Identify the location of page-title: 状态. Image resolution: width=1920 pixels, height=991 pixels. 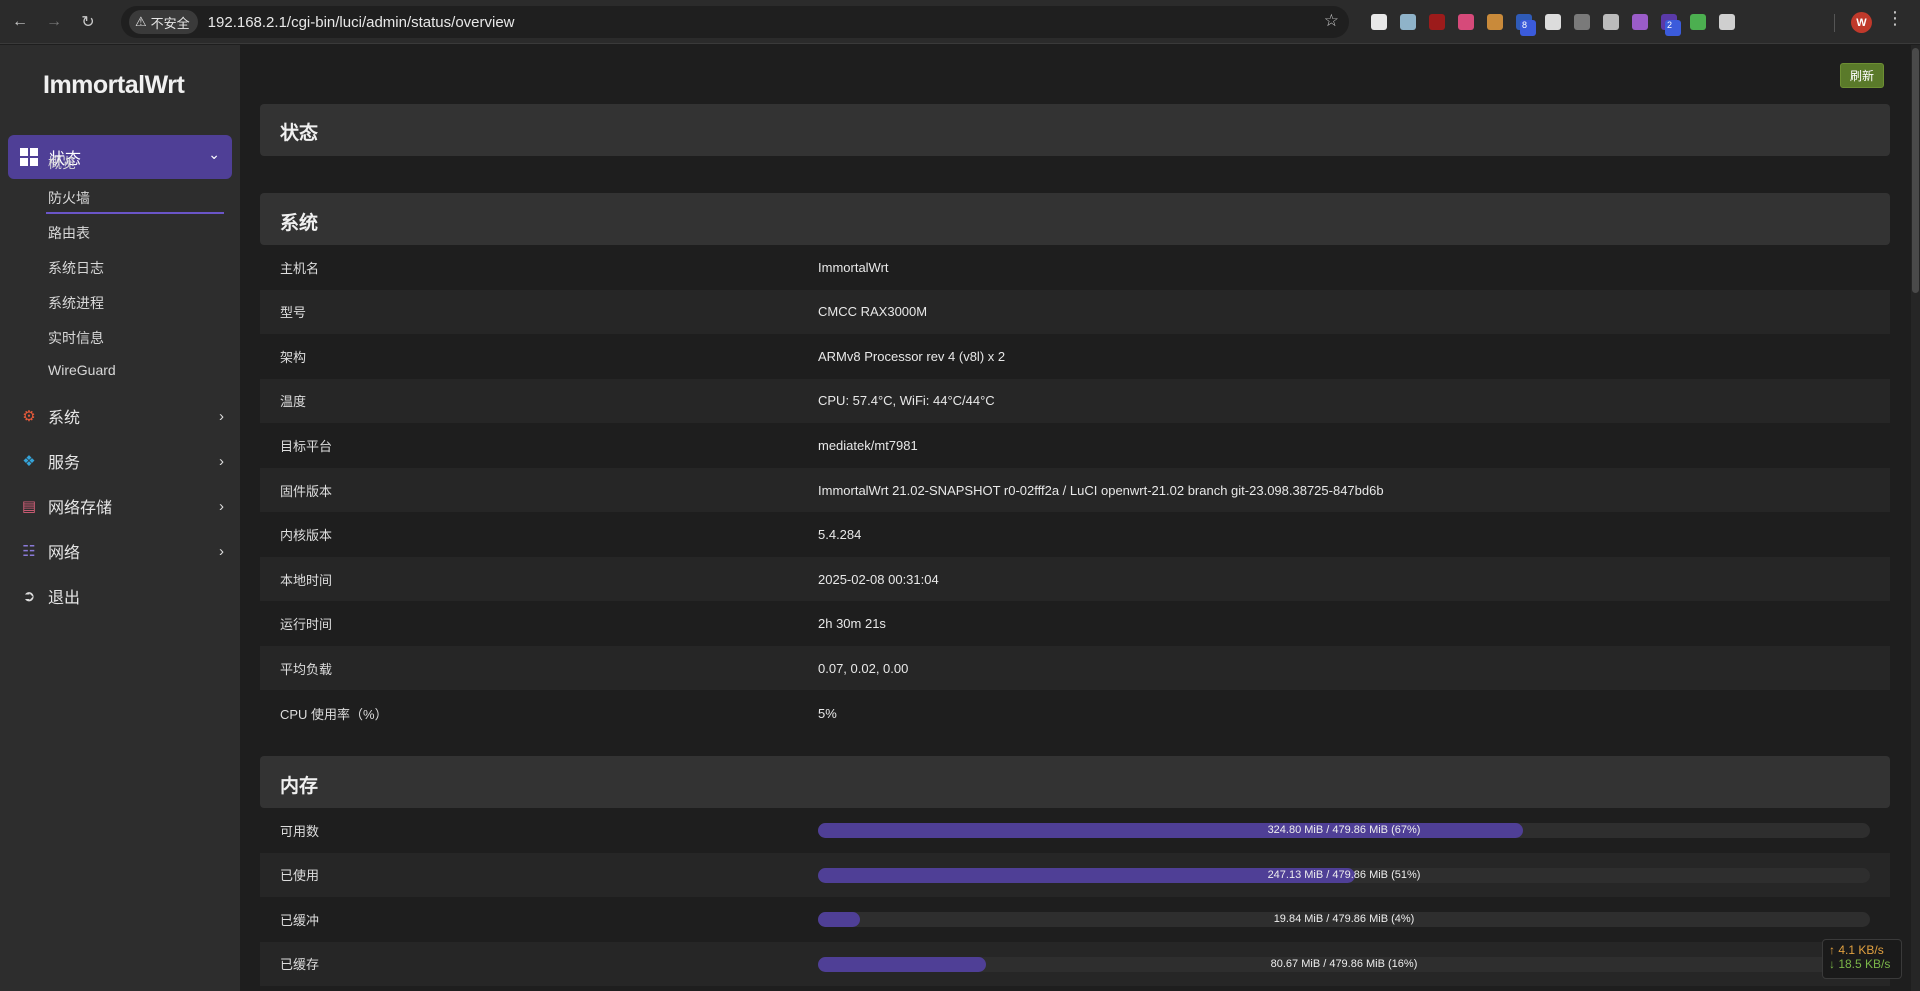
(299, 133).